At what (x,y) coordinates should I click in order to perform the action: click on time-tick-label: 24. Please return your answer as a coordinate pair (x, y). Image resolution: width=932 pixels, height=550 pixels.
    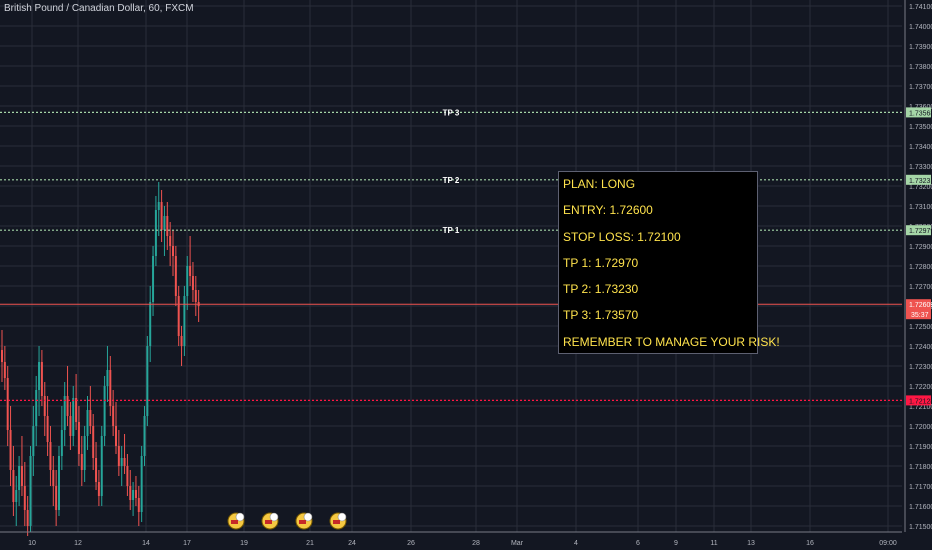
    Looking at the image, I should click on (352, 543).